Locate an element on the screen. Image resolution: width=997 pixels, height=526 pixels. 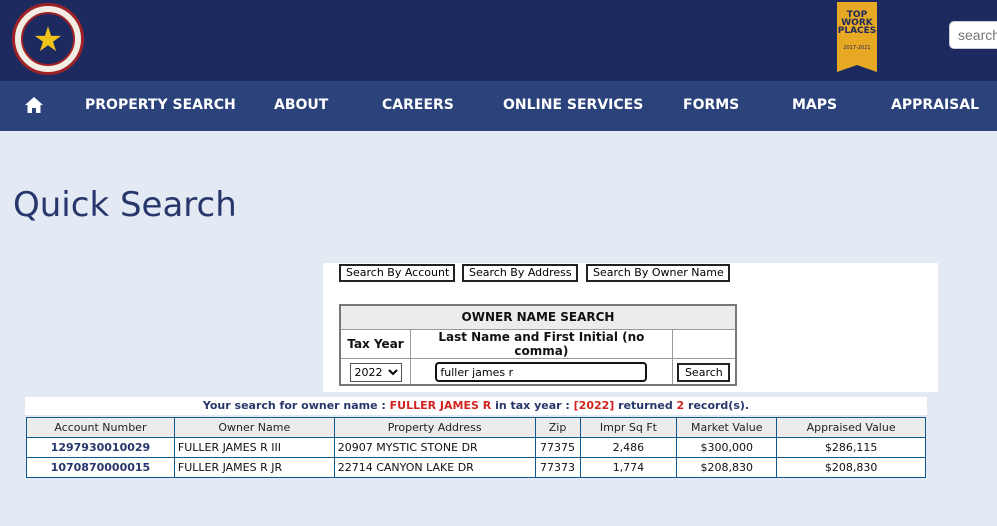
search-button: Search is located at coordinates (704, 372).